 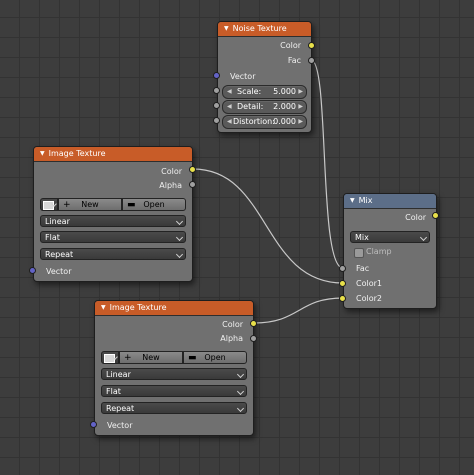 I want to click on distortion-label: Distortion:, so click(x=254, y=121).